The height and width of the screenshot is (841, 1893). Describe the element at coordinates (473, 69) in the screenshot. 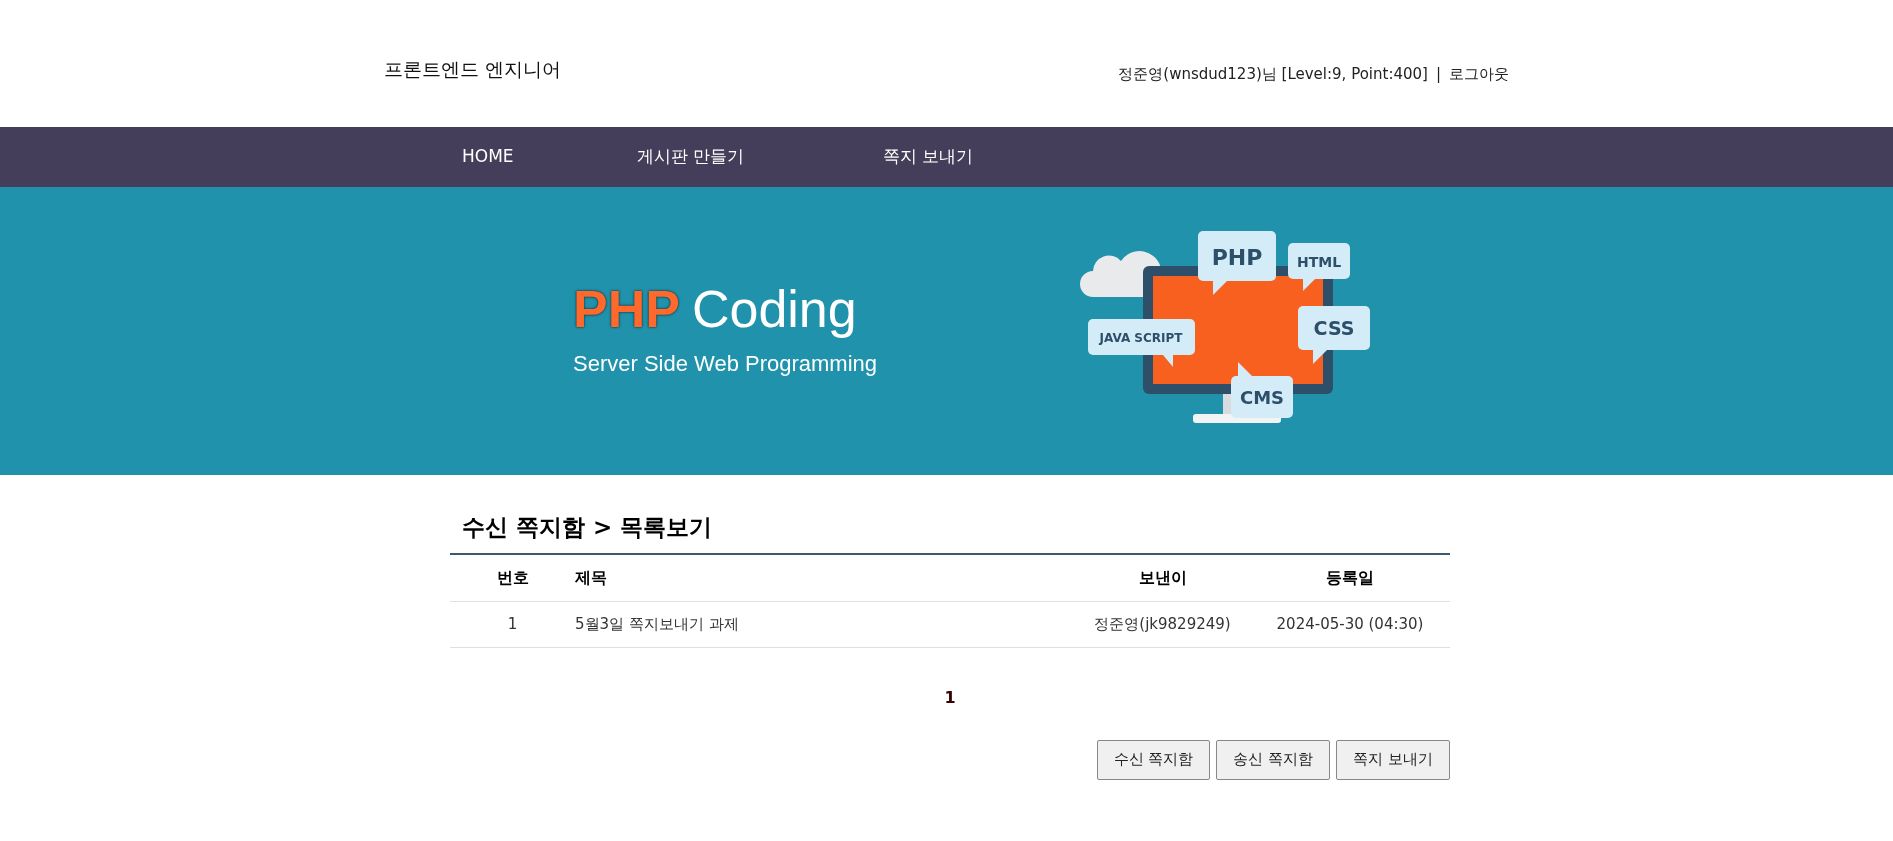

I see `site-title: 프론트엔드 엔지니어` at that location.